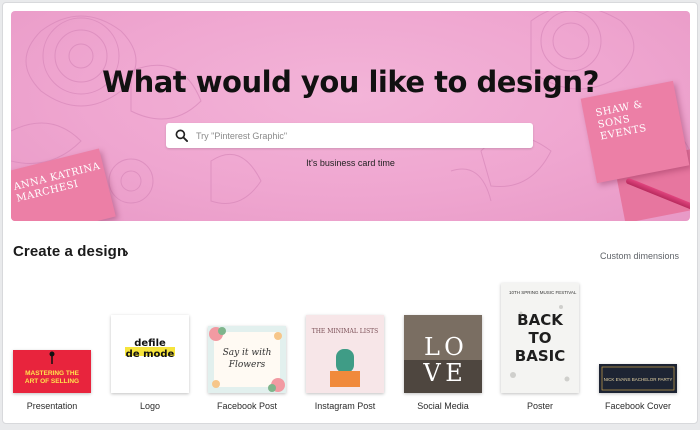 This screenshot has width=700, height=430. I want to click on social-thumb-text-3: V, so click(431, 373).